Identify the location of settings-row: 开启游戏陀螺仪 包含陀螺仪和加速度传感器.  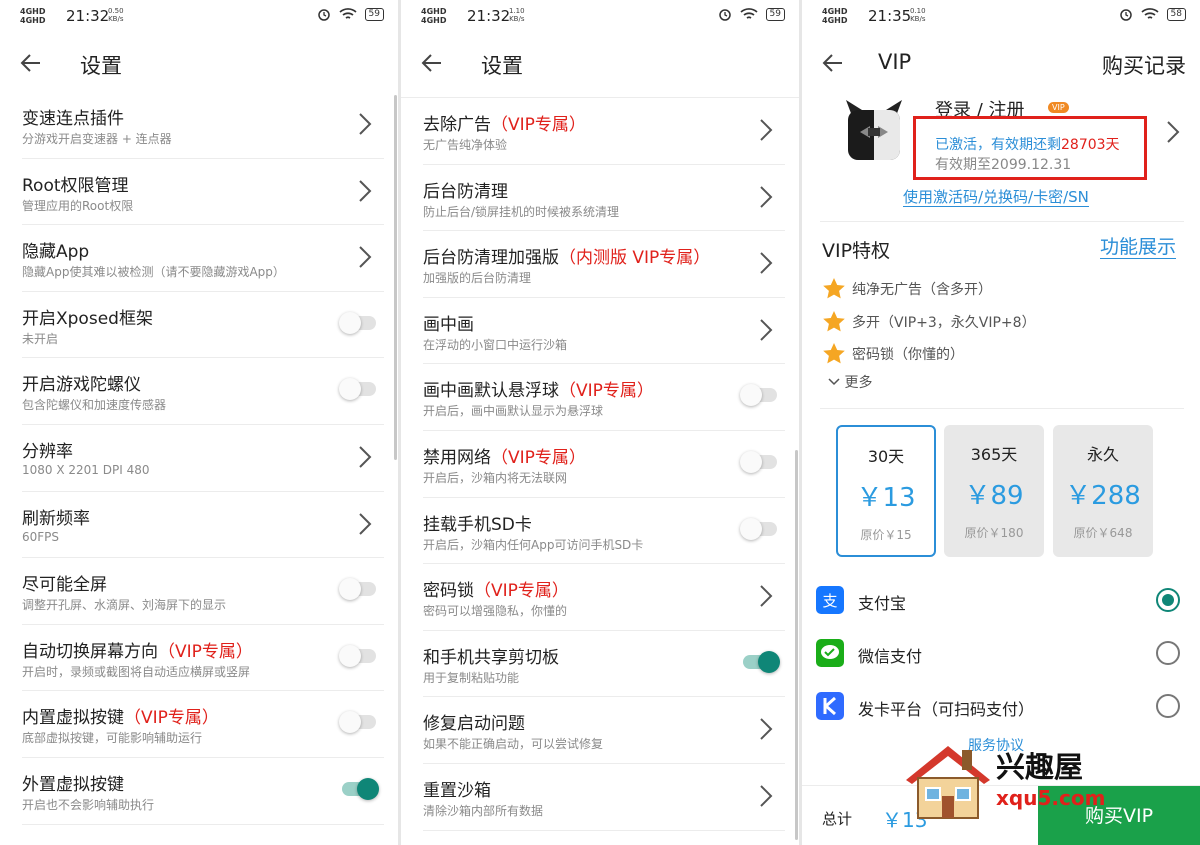
(203, 391).